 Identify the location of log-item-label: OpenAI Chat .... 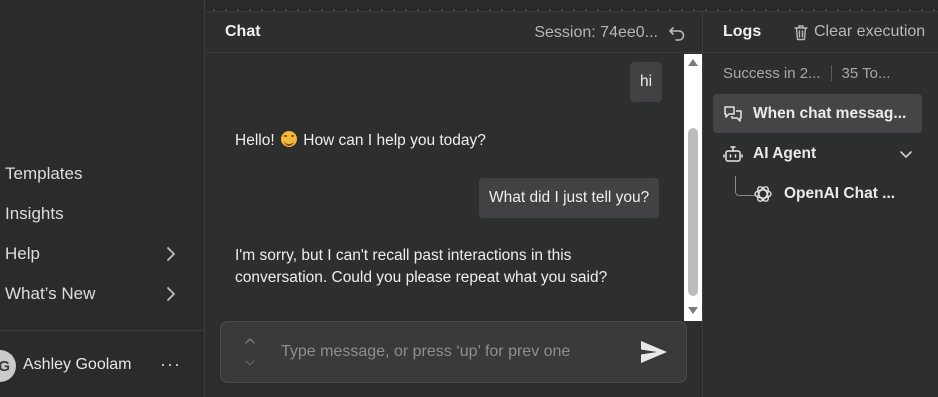
(840, 193).